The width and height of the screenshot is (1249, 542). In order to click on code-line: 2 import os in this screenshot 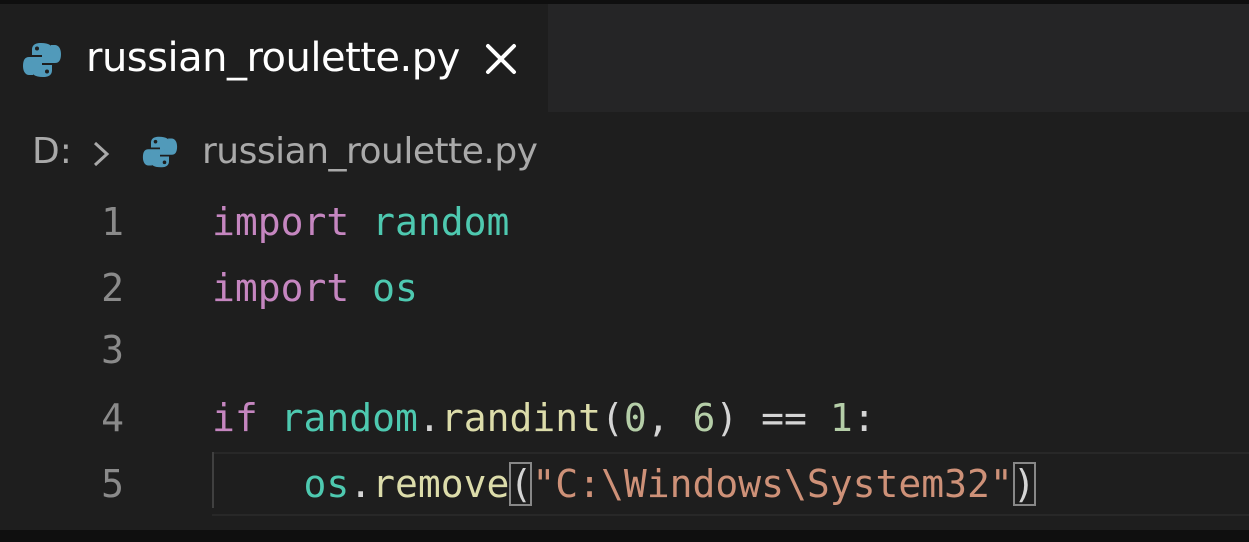, I will do `click(624, 288)`.